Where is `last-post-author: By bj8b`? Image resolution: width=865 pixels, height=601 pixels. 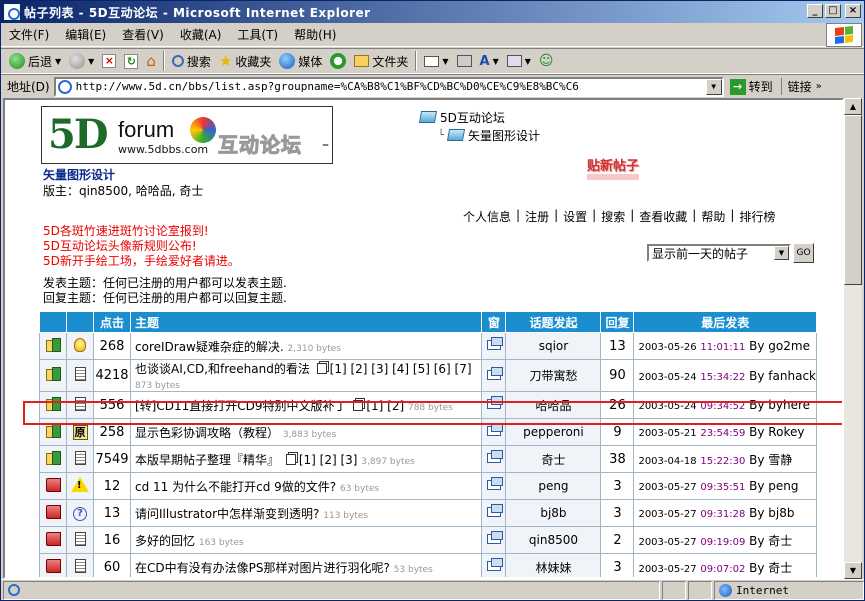
last-post-author: By bj8b is located at coordinates (771, 513).